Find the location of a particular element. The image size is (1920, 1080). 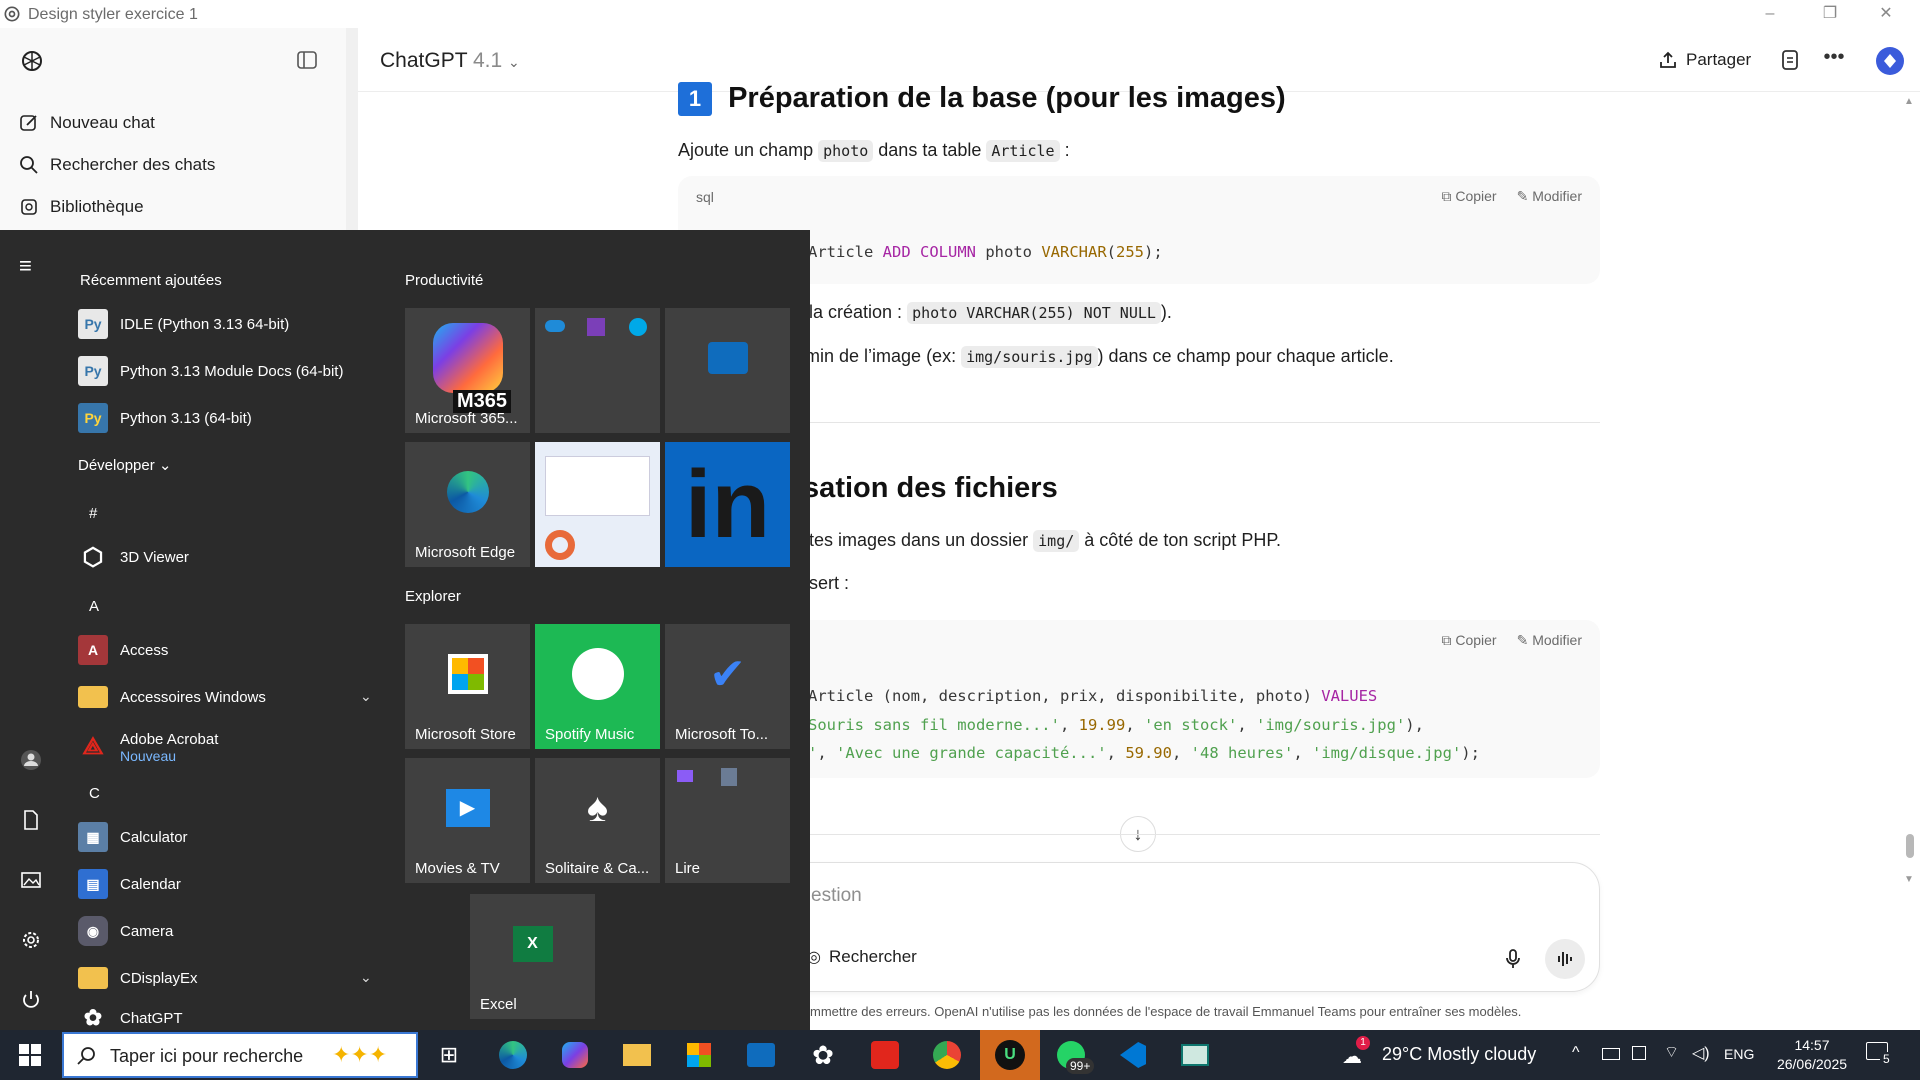

message-composer: estion ◎ Rechercher is located at coordinates (1155, 927).